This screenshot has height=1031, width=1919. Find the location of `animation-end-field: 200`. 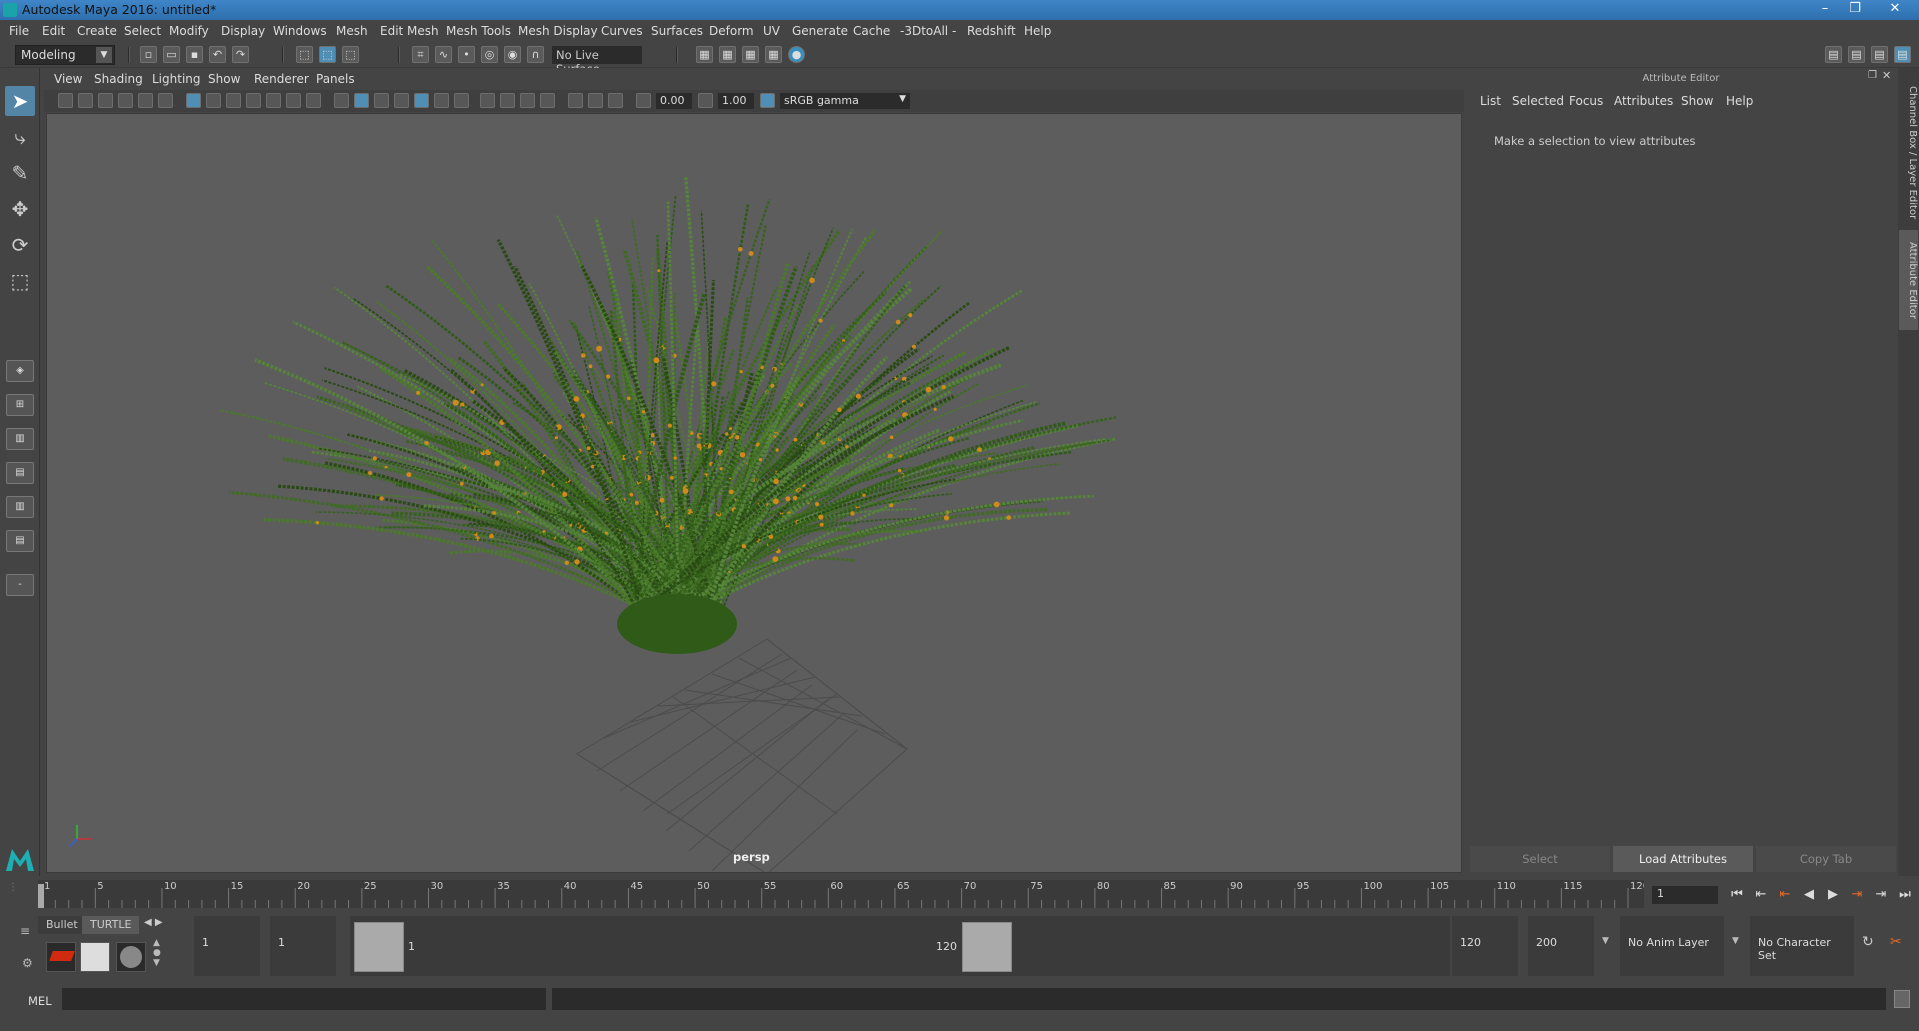

animation-end-field: 200 is located at coordinates (1561, 946).